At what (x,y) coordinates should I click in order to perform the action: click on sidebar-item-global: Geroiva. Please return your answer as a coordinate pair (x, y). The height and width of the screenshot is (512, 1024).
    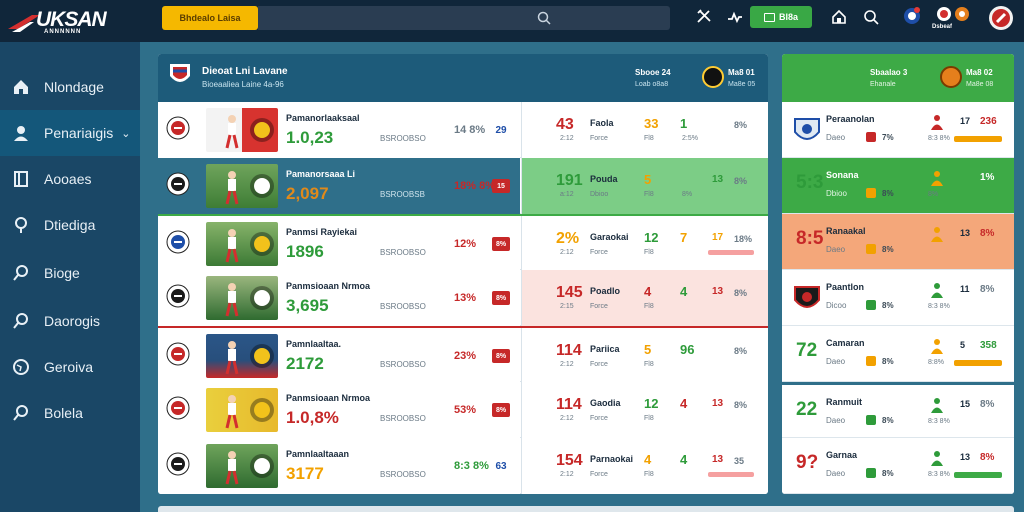
    Looking at the image, I should click on (70, 367).